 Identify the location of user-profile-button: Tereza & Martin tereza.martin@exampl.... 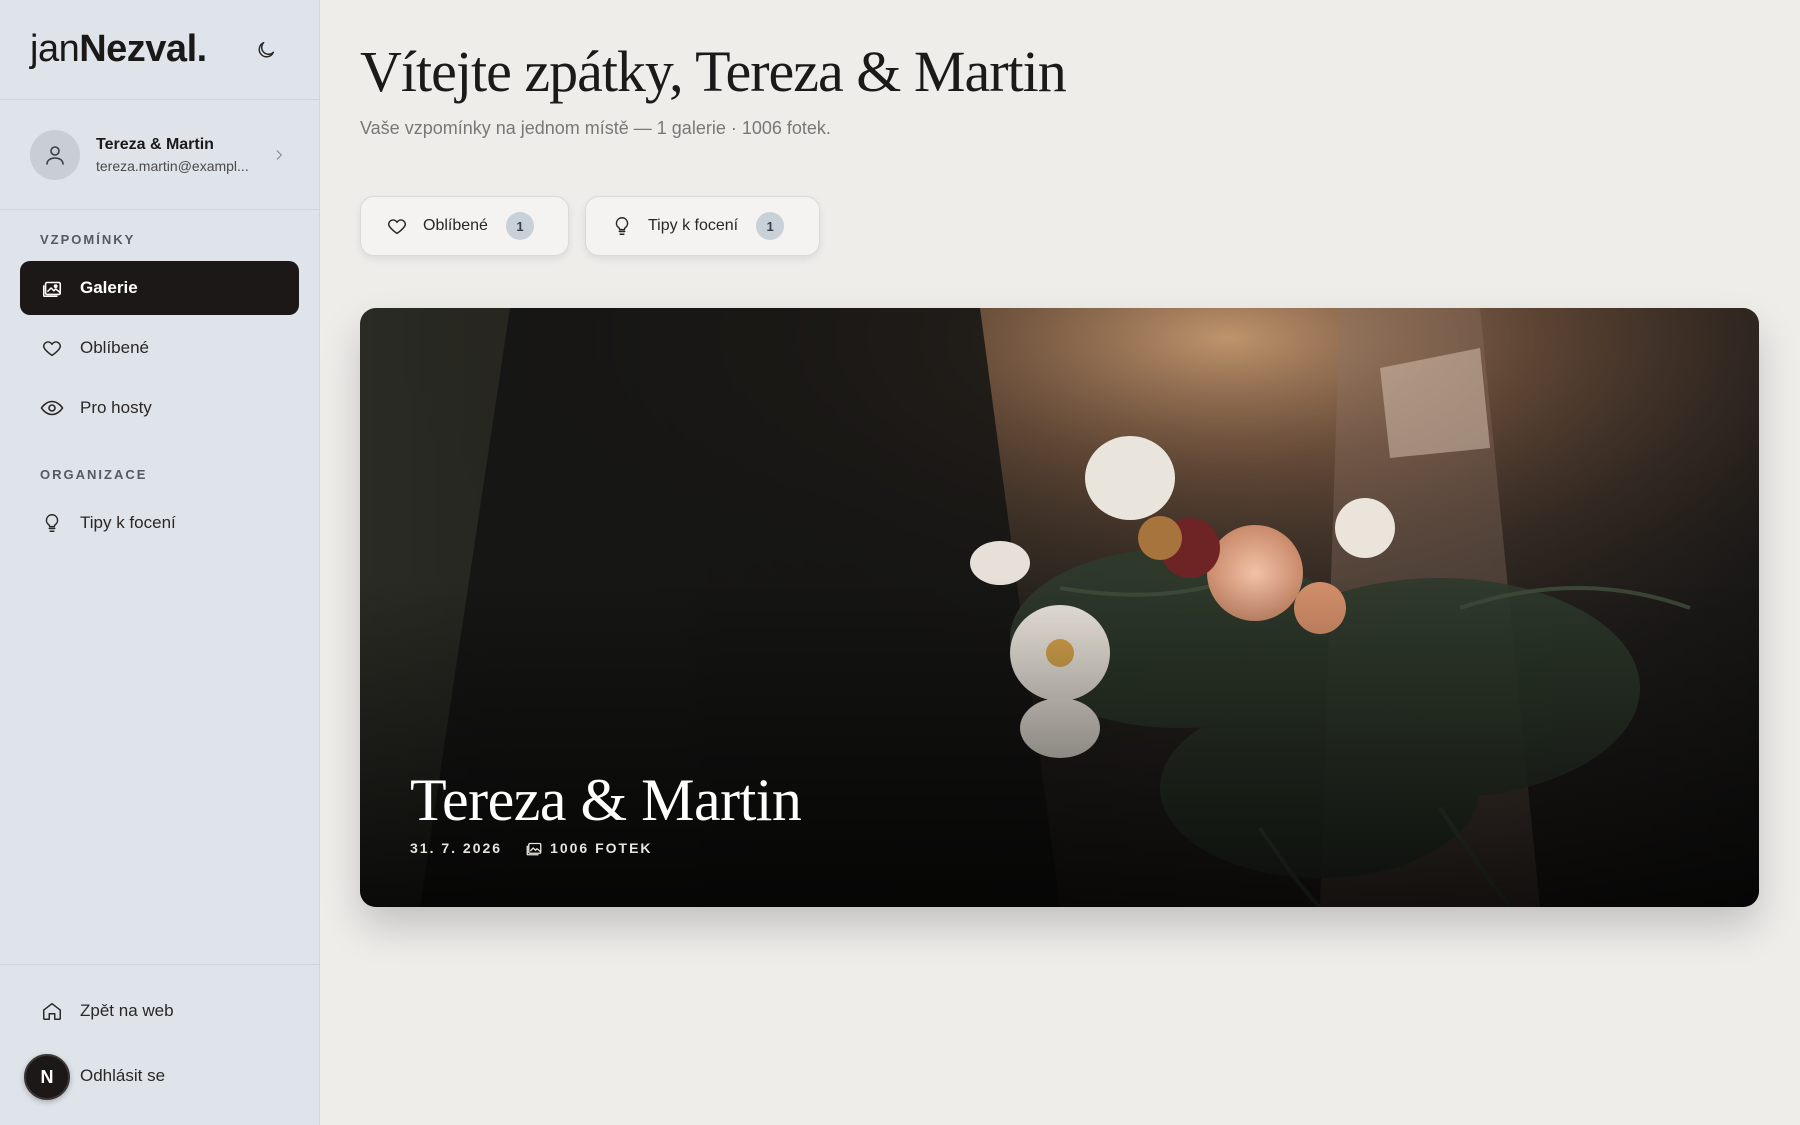
(159, 155).